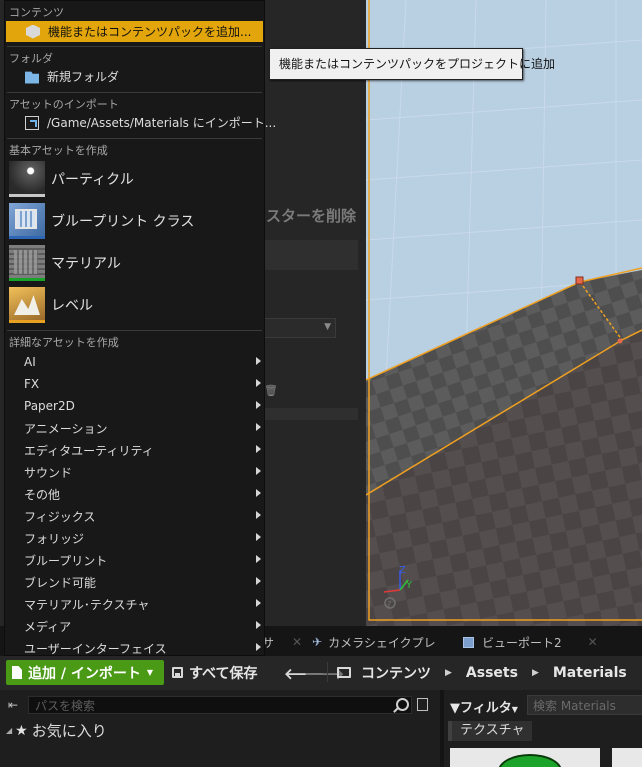  What do you see at coordinates (13, 705) in the screenshot?
I see `sources-panel-toggle-icon: ⇤` at bounding box center [13, 705].